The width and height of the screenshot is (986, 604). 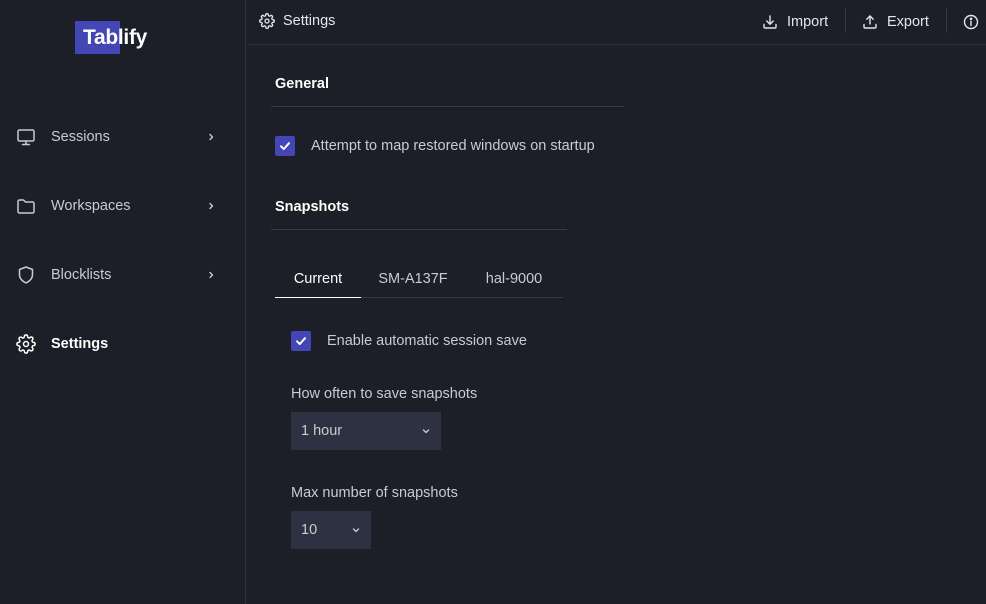 What do you see at coordinates (447, 106) in the screenshot?
I see `general-divider` at bounding box center [447, 106].